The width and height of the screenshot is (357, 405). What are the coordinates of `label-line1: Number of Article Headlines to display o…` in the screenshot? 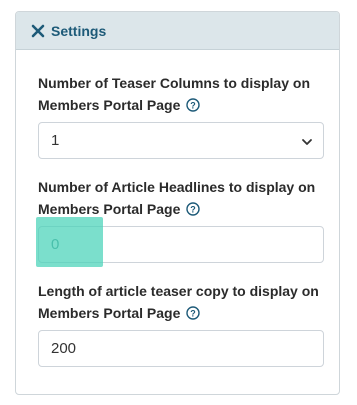 It's located at (177, 187).